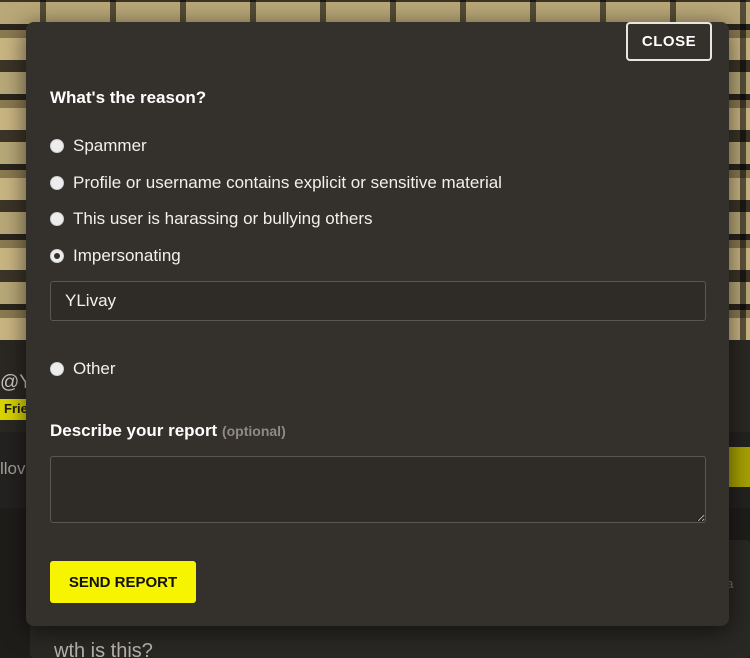  Describe the element at coordinates (94, 368) in the screenshot. I see `reason-option-label: Other` at that location.